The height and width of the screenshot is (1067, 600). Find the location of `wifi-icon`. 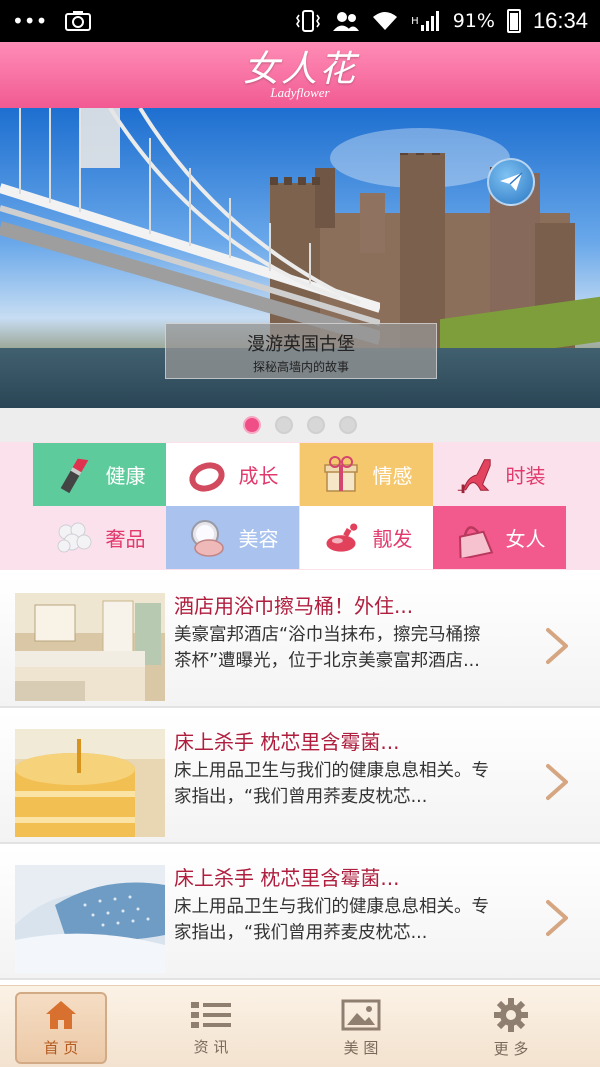

wifi-icon is located at coordinates (385, 21).